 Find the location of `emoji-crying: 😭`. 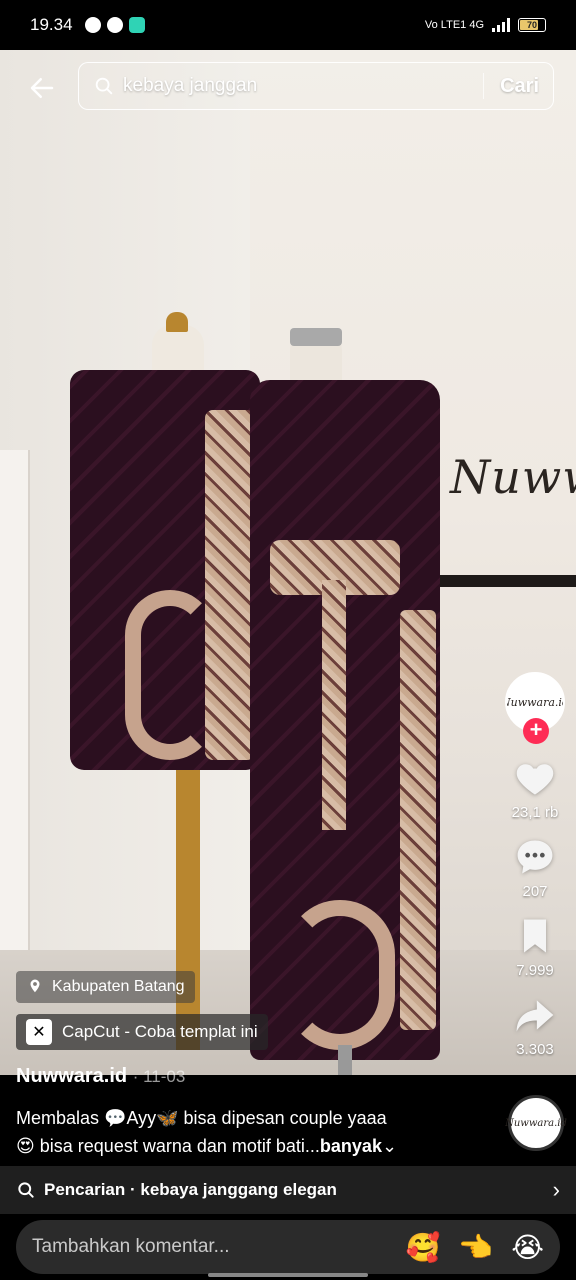

emoji-crying: 😭 is located at coordinates (527, 1247).